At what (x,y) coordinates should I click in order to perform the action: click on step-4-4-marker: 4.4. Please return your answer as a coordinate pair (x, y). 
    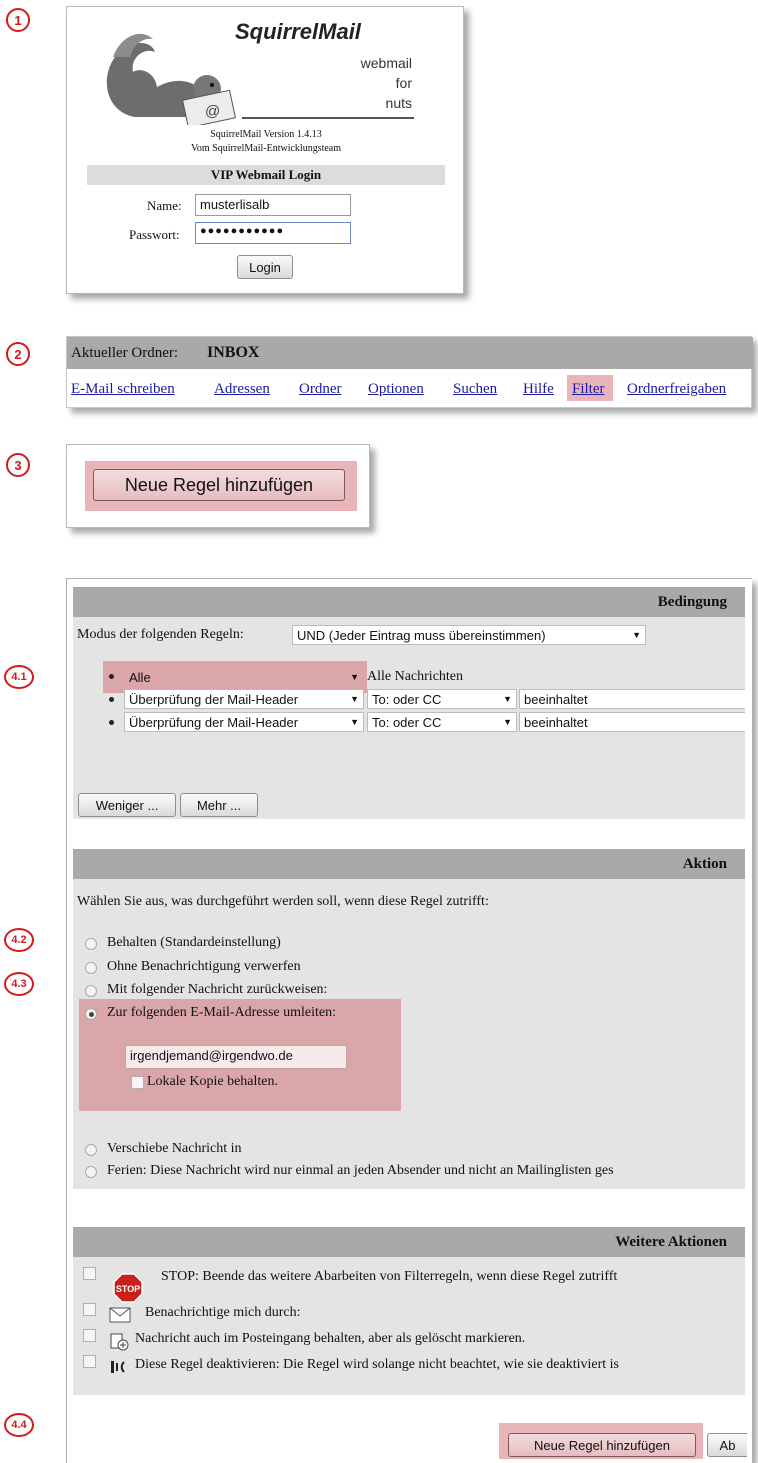
    Looking at the image, I should click on (19, 1425).